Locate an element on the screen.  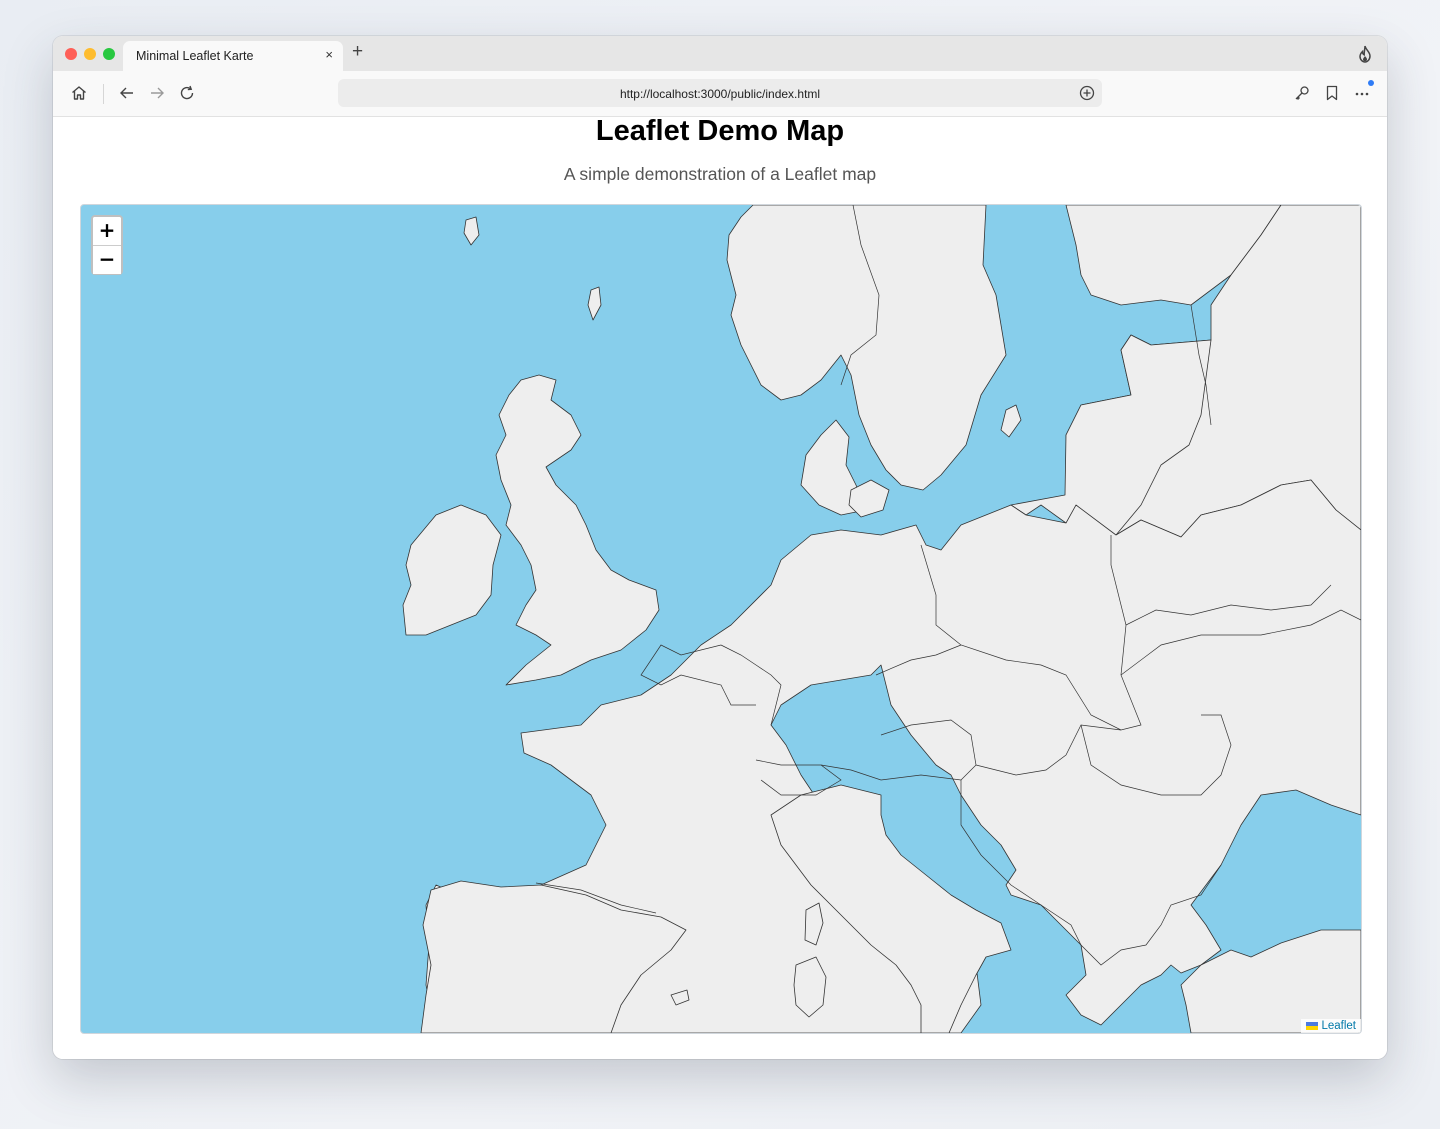
northern-isles is located at coordinates (471, 231).